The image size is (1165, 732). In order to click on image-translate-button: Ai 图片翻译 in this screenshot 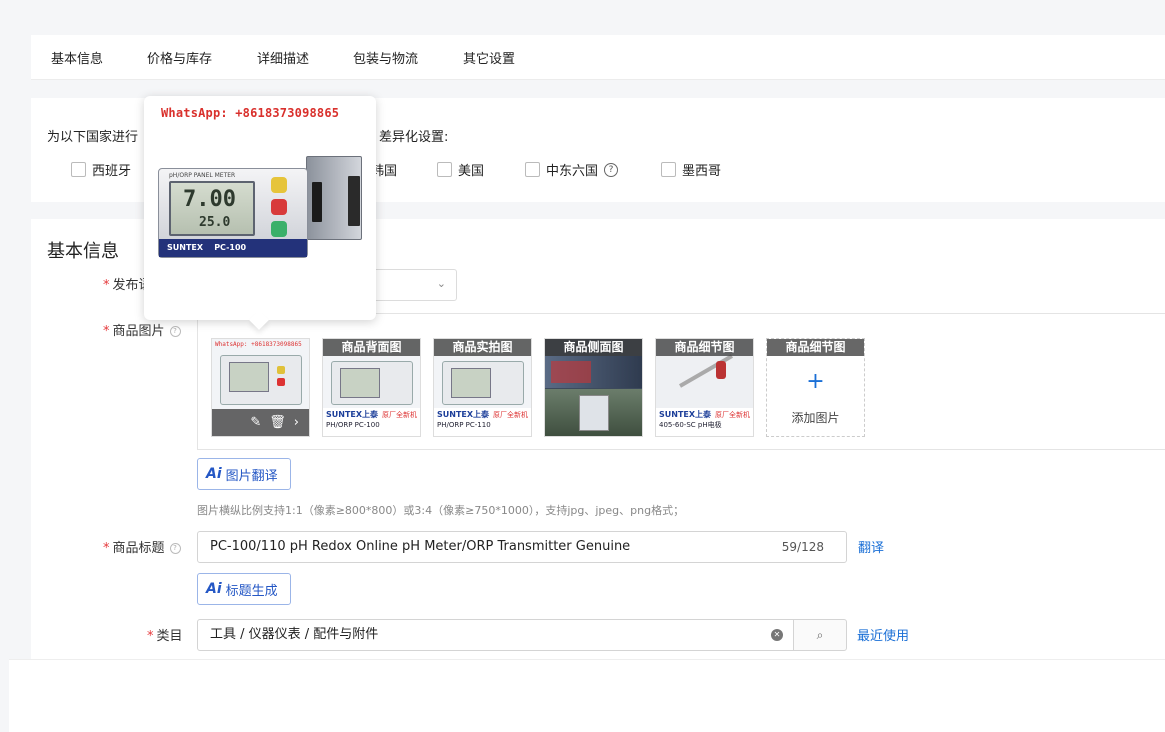, I will do `click(244, 474)`.